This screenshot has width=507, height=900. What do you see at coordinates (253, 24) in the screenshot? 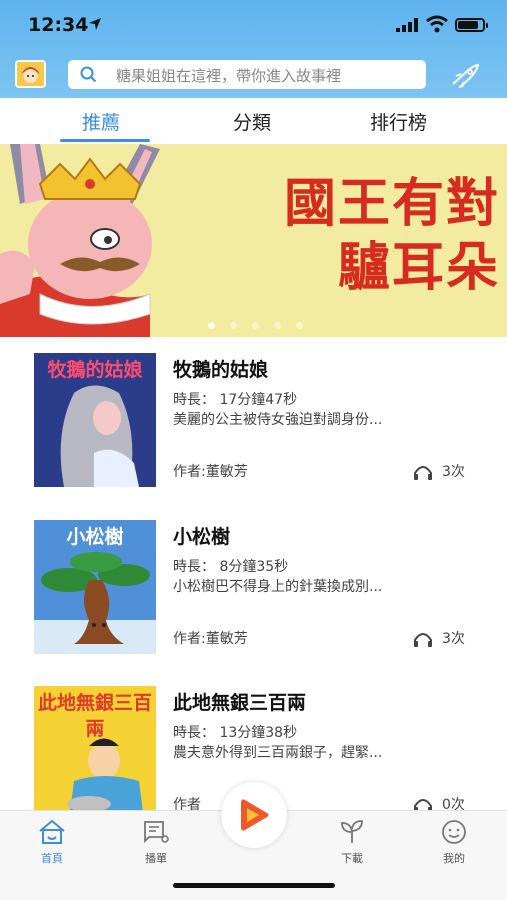
I see `status-bar: 12:34` at bounding box center [253, 24].